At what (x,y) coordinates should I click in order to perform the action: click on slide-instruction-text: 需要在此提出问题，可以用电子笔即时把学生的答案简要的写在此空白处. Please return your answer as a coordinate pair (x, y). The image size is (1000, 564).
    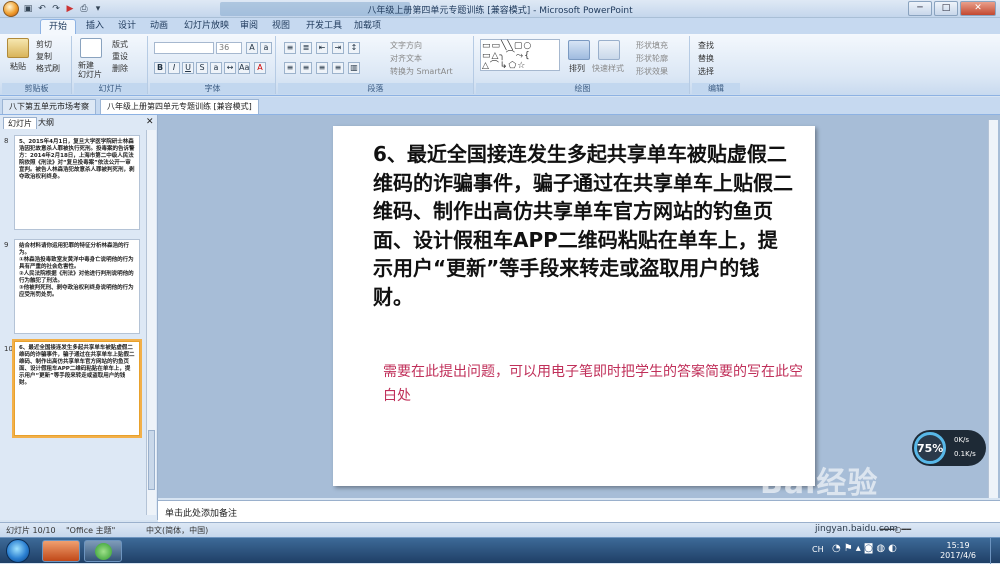
    Looking at the image, I should click on (593, 384).